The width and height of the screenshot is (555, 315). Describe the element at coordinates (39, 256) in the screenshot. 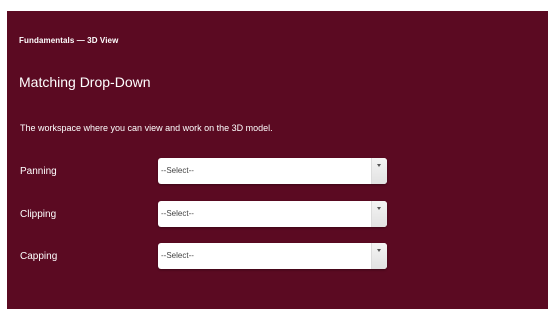

I see `match-label: Capping` at that location.